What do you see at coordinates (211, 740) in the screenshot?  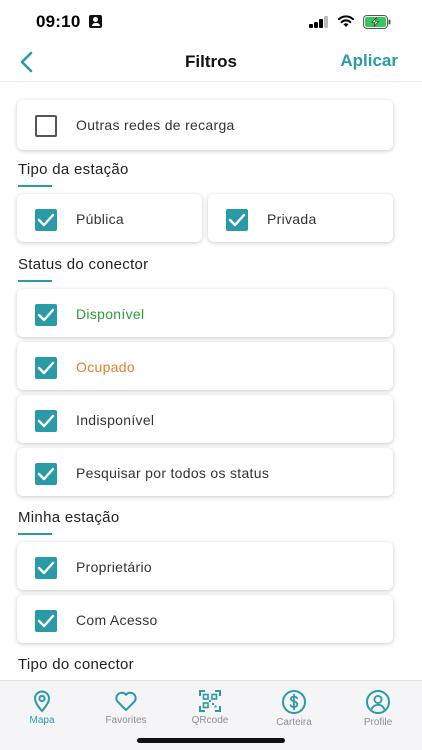 I see `home-indicator` at bounding box center [211, 740].